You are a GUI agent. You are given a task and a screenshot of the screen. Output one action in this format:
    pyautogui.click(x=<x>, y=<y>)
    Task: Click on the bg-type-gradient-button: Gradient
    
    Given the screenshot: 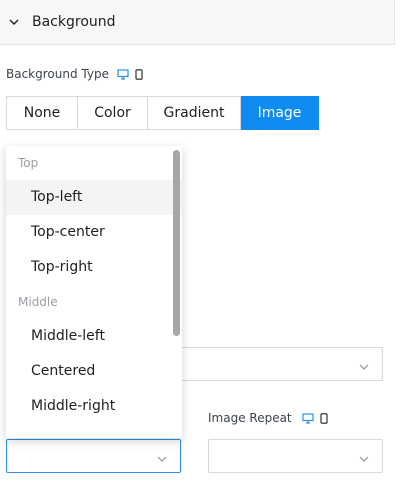 What is the action you would take?
    pyautogui.click(x=194, y=113)
    